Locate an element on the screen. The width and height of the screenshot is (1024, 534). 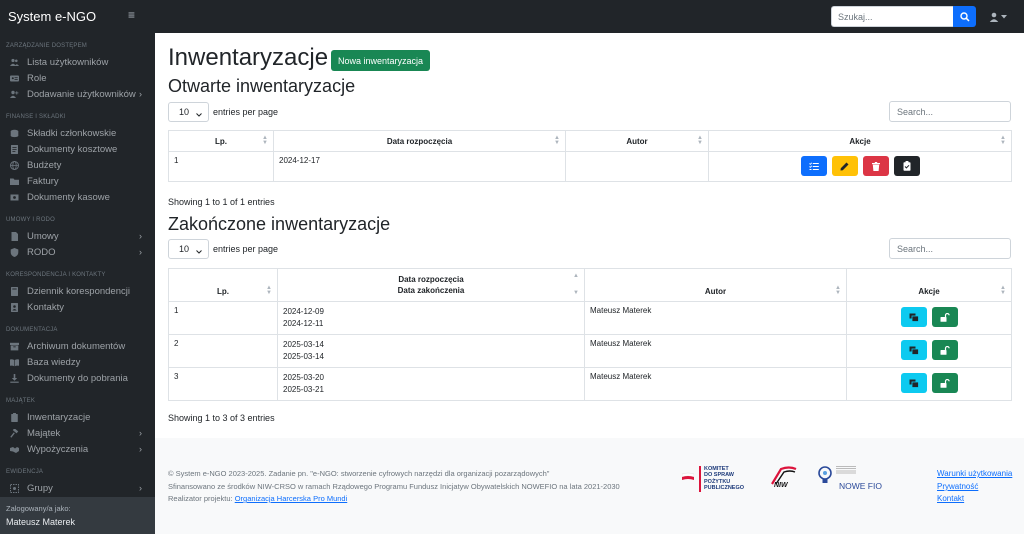
sidebar-item-rodo: RODO › is located at coordinates (77, 252).